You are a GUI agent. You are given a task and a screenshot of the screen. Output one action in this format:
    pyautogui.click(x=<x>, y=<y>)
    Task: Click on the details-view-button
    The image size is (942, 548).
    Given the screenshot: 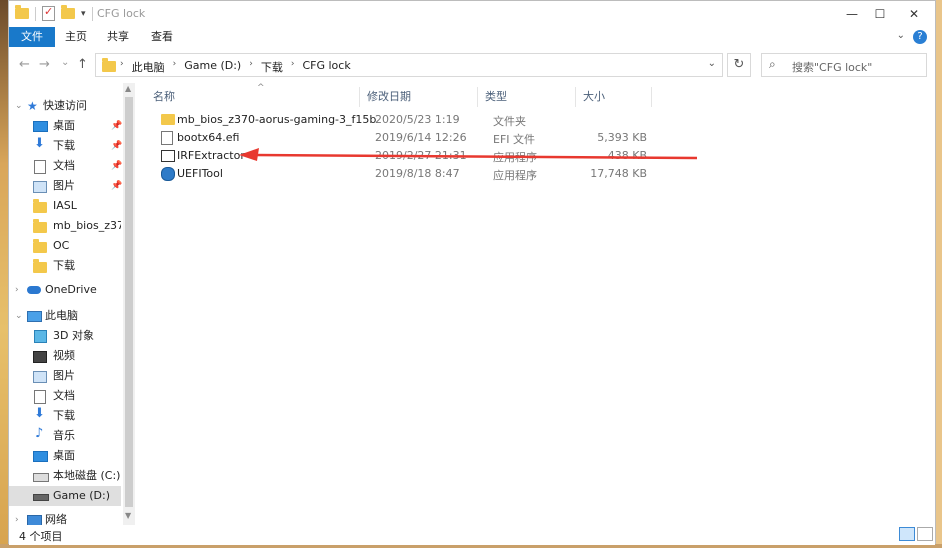 What is the action you would take?
    pyautogui.click(x=907, y=534)
    